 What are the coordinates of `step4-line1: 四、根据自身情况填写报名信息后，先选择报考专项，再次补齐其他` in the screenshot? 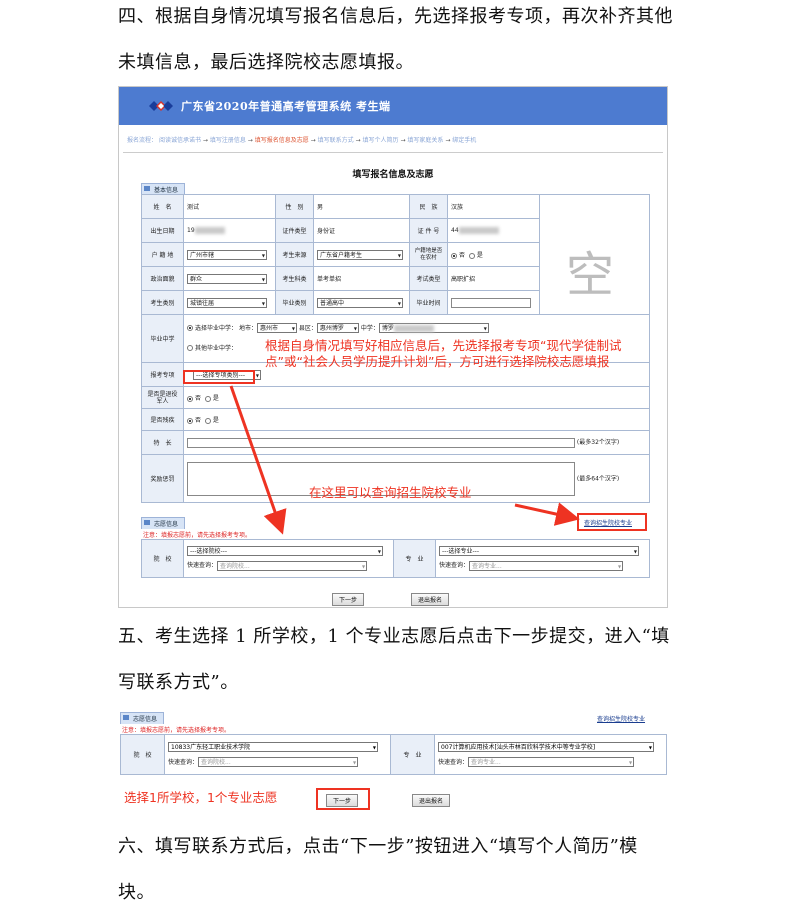 It's located at (395, 16).